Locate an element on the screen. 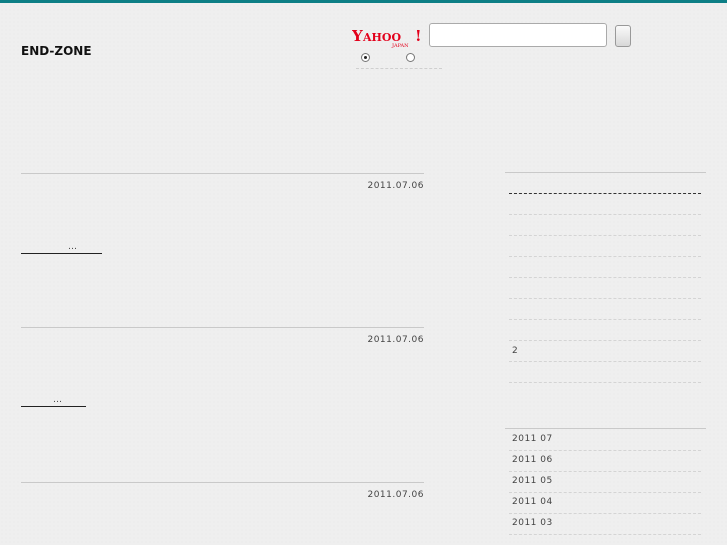 This screenshot has width=727, height=545. archive-link: 2011 05 is located at coordinates (532, 481).